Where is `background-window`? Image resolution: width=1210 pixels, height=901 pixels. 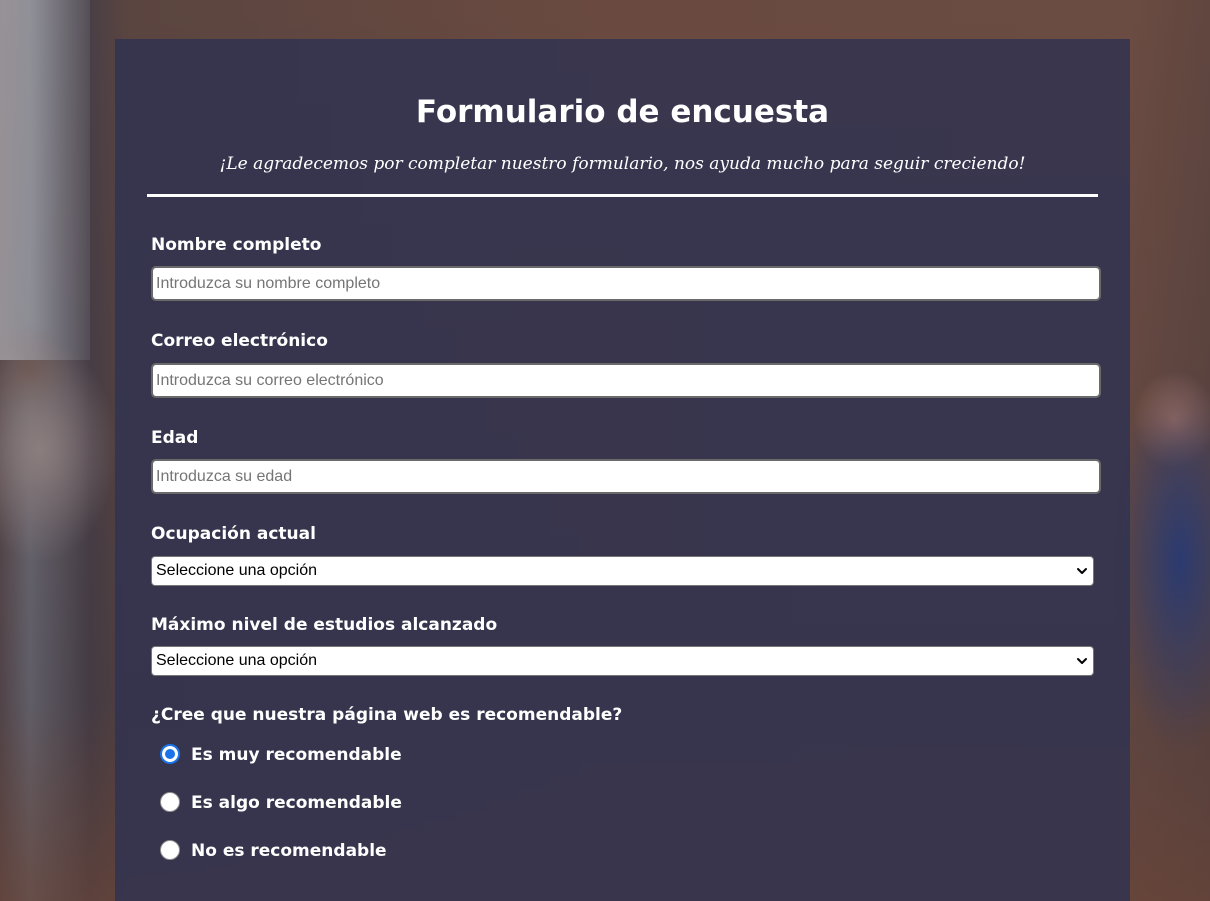
background-window is located at coordinates (45, 180).